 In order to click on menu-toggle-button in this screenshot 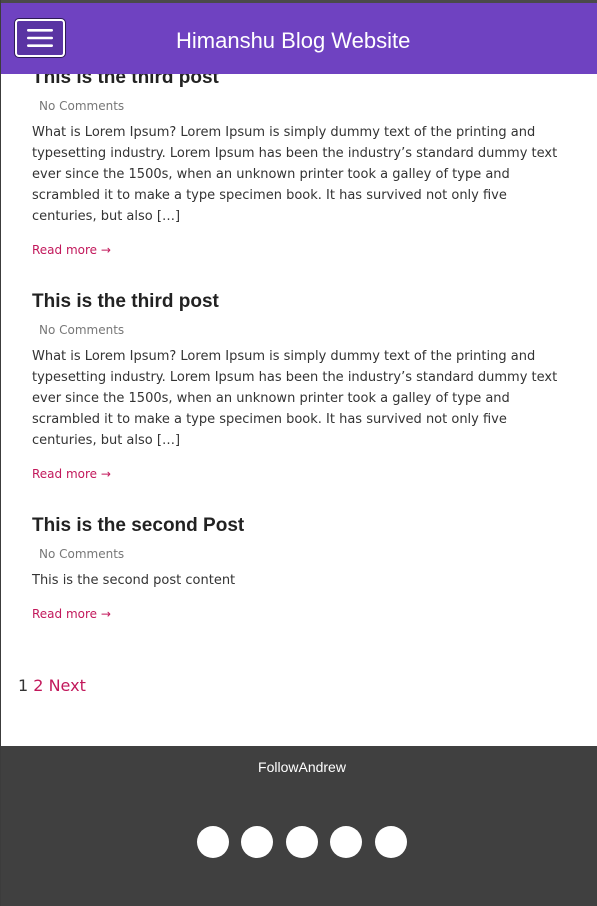, I will do `click(40, 38)`.